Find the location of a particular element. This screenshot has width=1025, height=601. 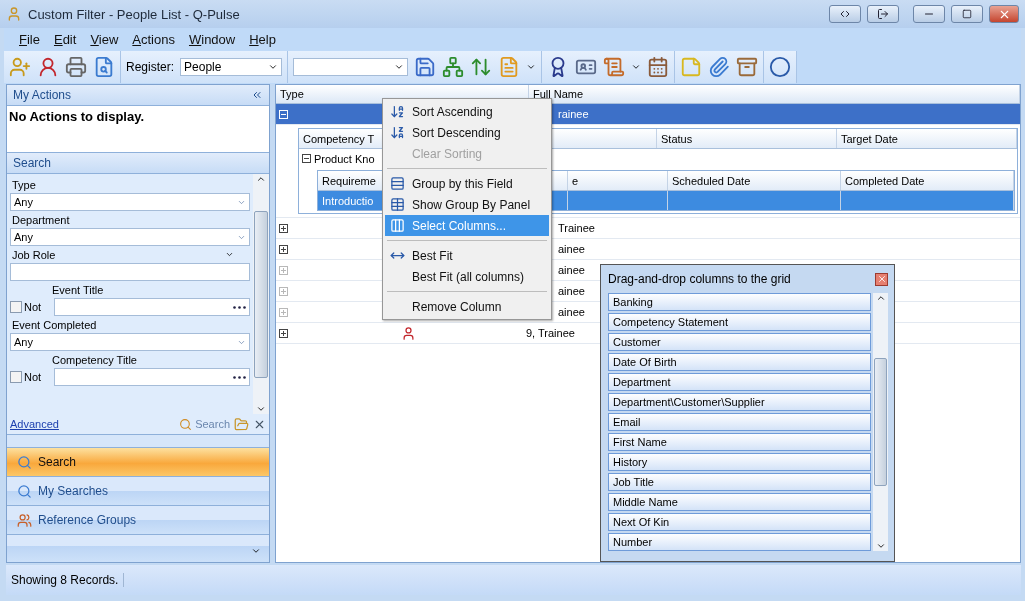

field-label: Type is located at coordinates (24, 185).